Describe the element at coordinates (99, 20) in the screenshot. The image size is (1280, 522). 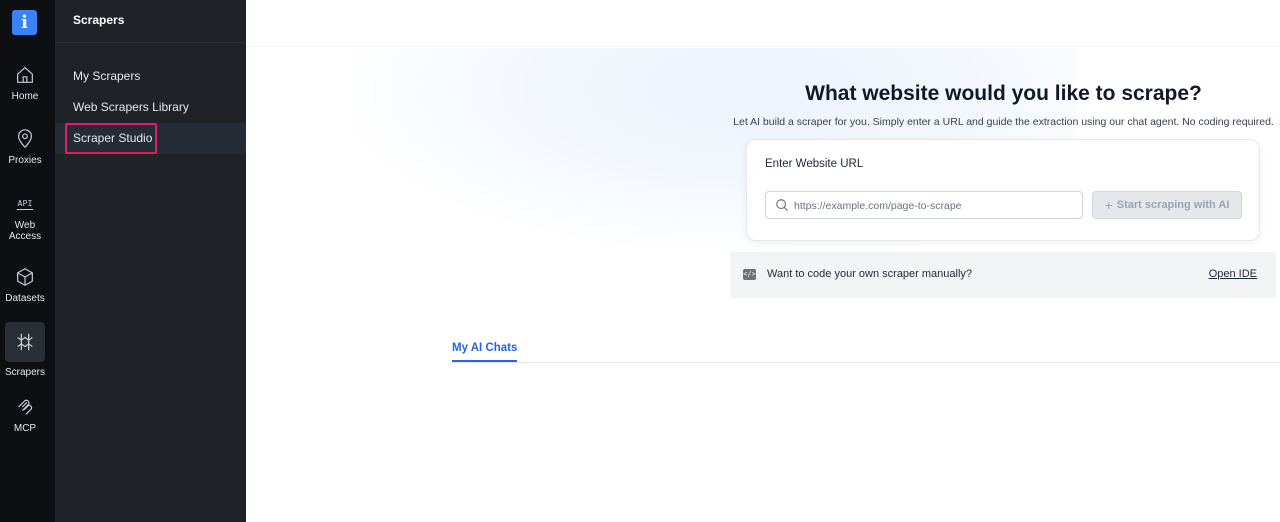
I see `subnav-title: Scrapers` at that location.